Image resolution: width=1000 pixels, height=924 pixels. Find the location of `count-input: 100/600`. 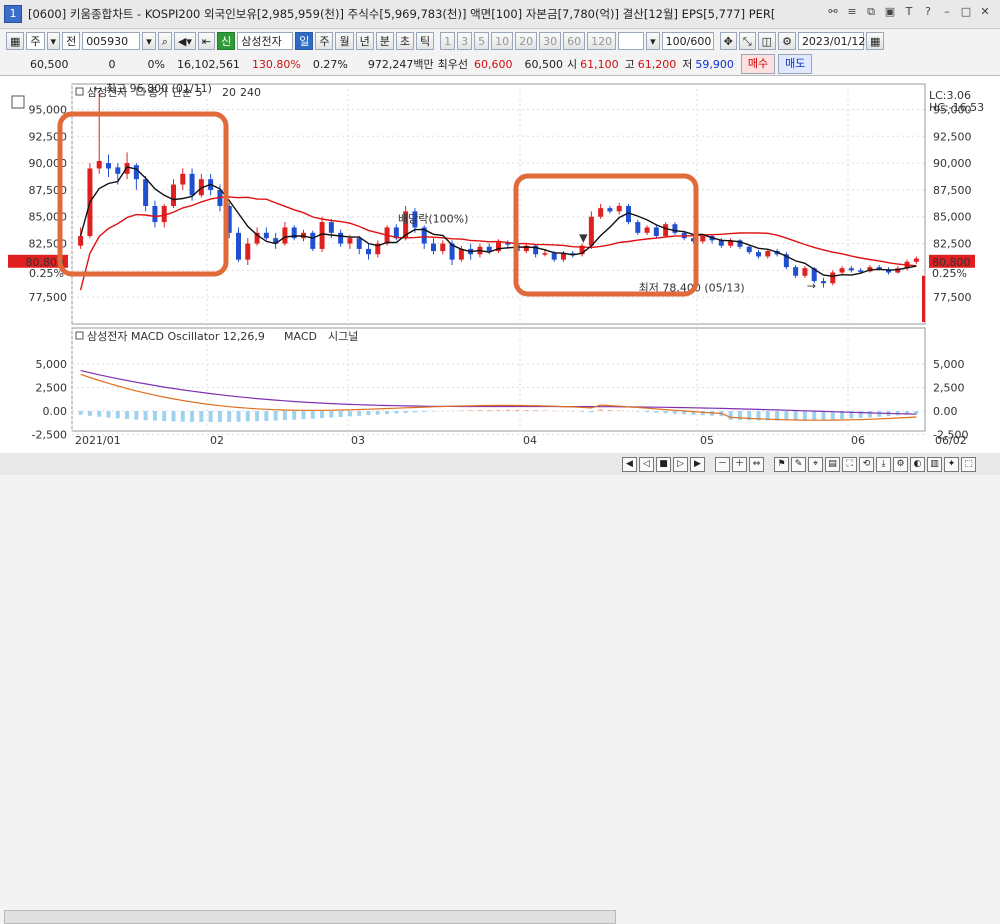

count-input: 100/600 is located at coordinates (688, 41).